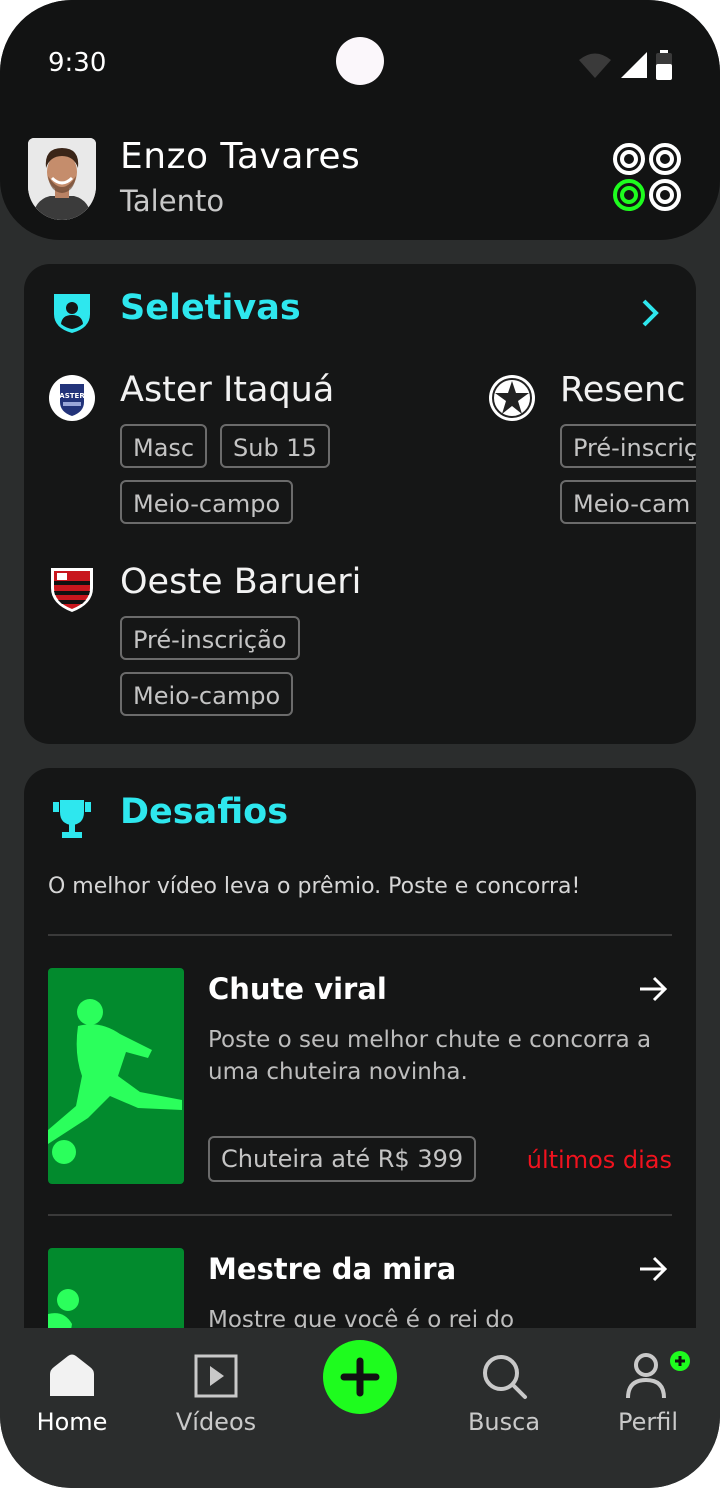 The height and width of the screenshot is (1488, 720). Describe the element at coordinates (72, 819) in the screenshot. I see `trophy-icon` at that location.